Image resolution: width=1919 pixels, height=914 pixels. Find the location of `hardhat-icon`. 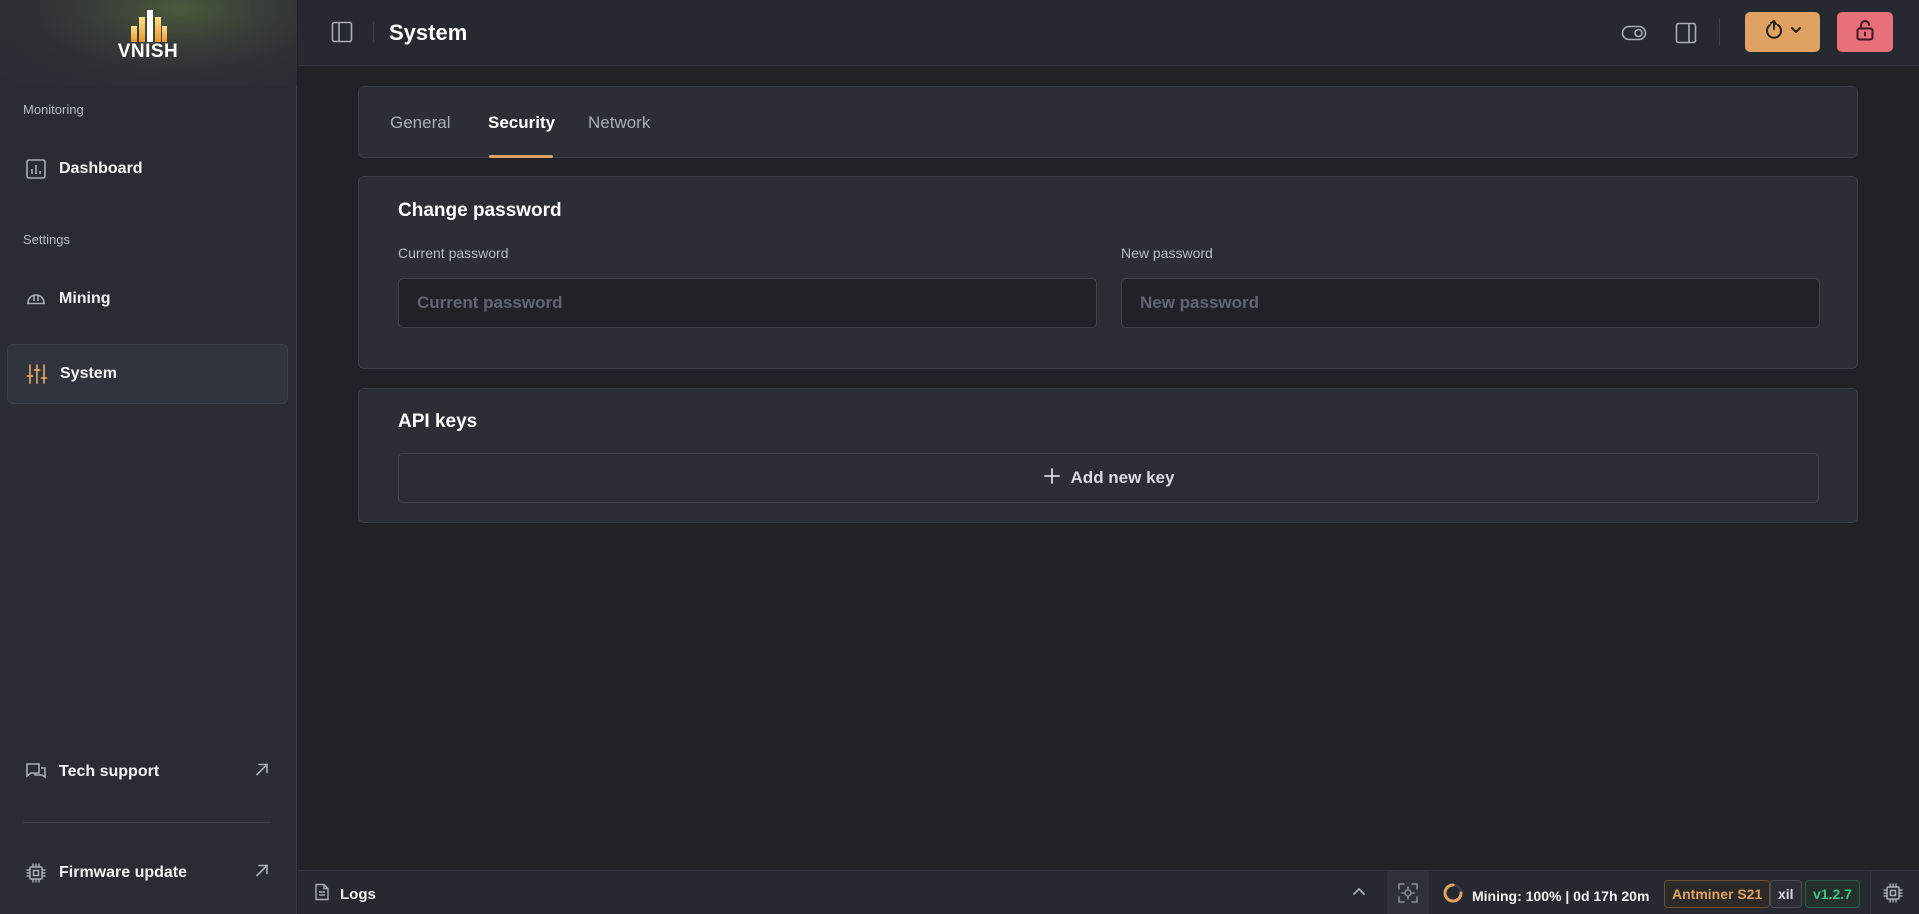

hardhat-icon is located at coordinates (36, 299).